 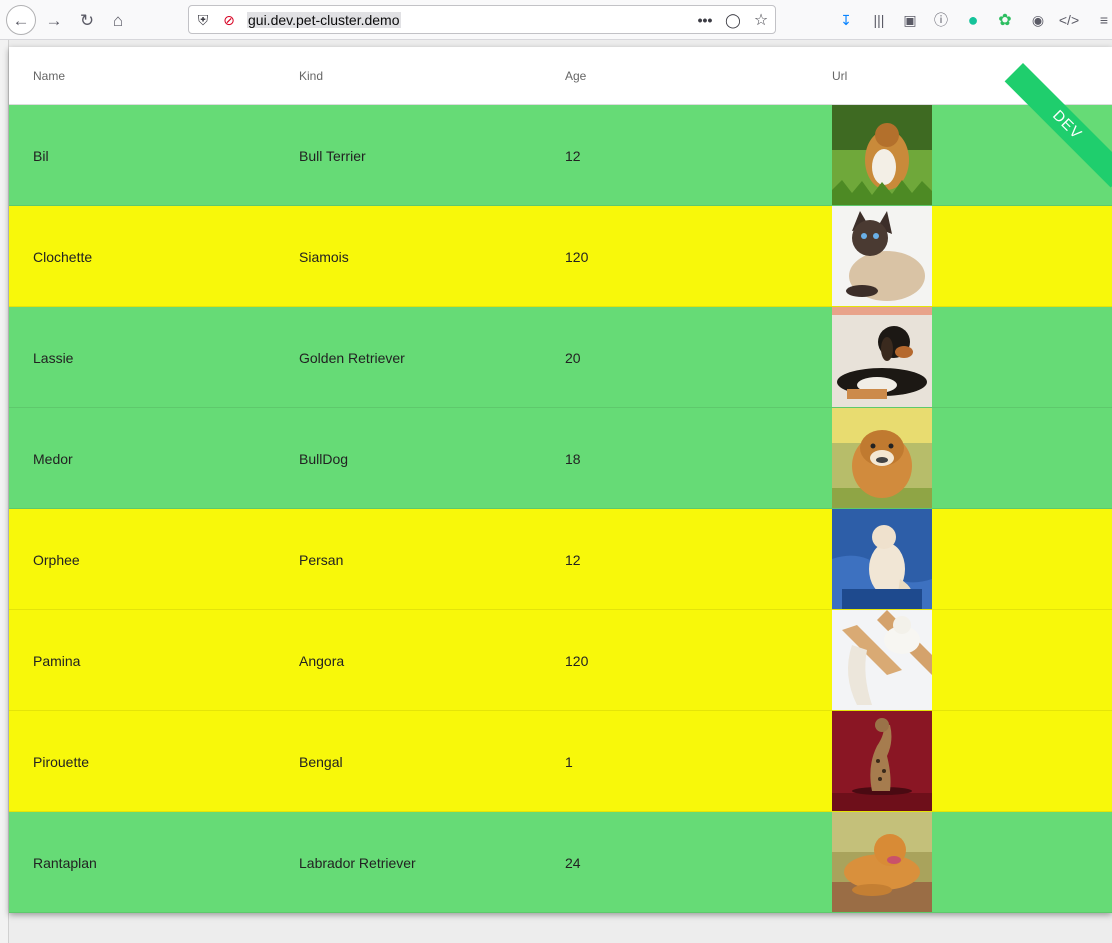 What do you see at coordinates (882, 660) in the screenshot?
I see `angora-cat-photo` at bounding box center [882, 660].